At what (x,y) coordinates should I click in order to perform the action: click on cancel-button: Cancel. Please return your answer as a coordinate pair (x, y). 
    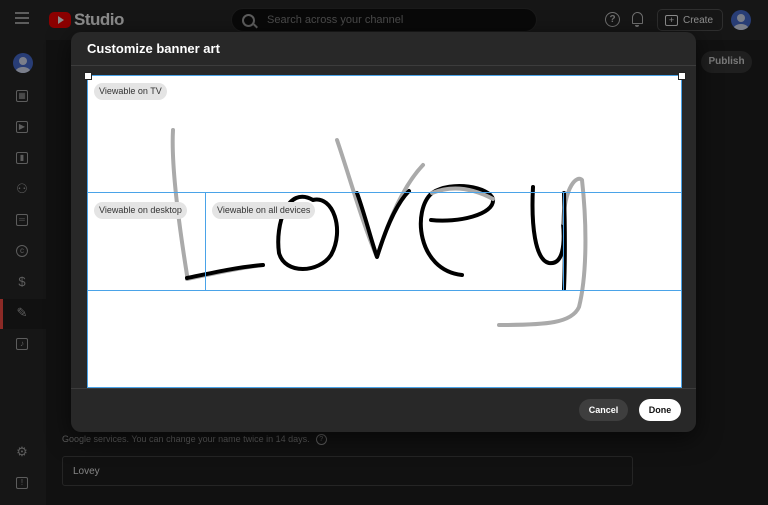
    Looking at the image, I should click on (603, 410).